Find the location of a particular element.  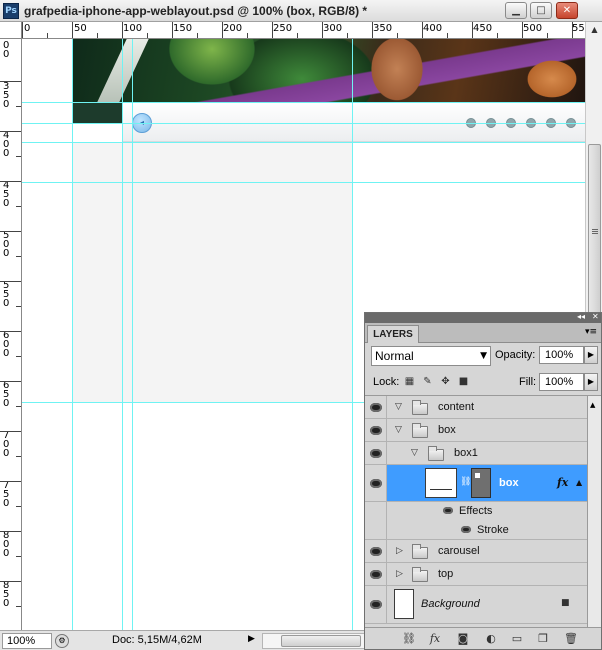

layer-name: box is located at coordinates (447, 430).